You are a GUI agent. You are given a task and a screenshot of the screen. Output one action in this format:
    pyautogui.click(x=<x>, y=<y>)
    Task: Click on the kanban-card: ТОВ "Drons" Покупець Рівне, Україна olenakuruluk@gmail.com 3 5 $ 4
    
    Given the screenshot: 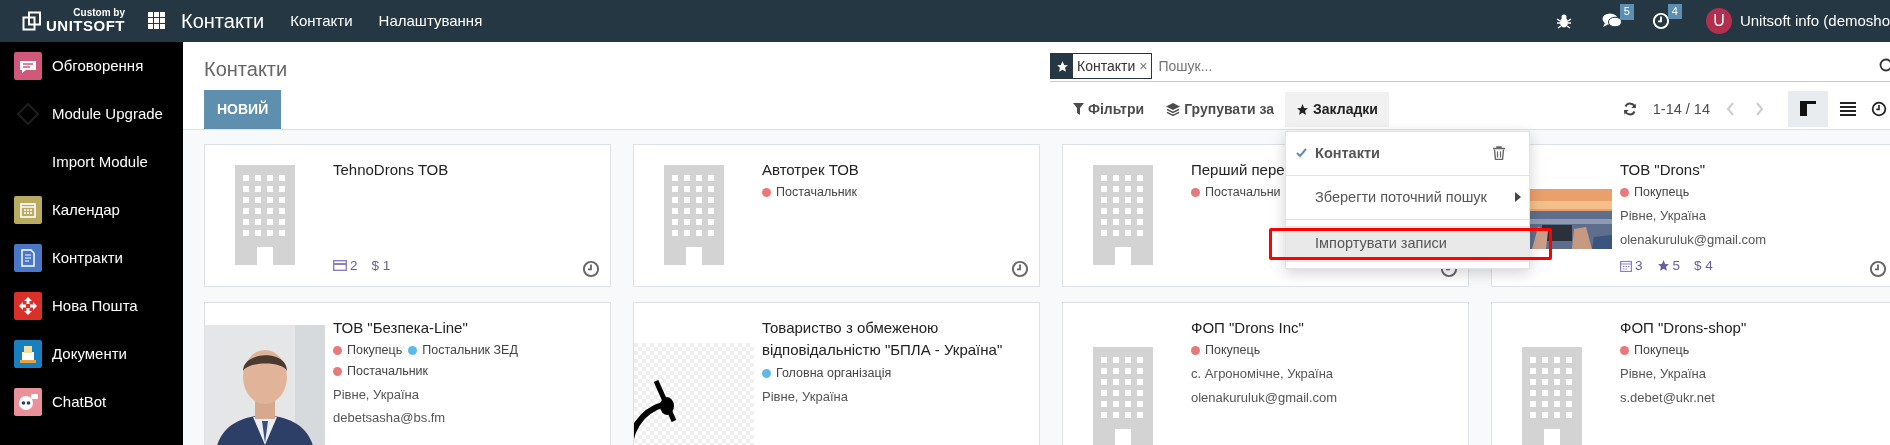 What is the action you would take?
    pyautogui.click(x=1690, y=215)
    